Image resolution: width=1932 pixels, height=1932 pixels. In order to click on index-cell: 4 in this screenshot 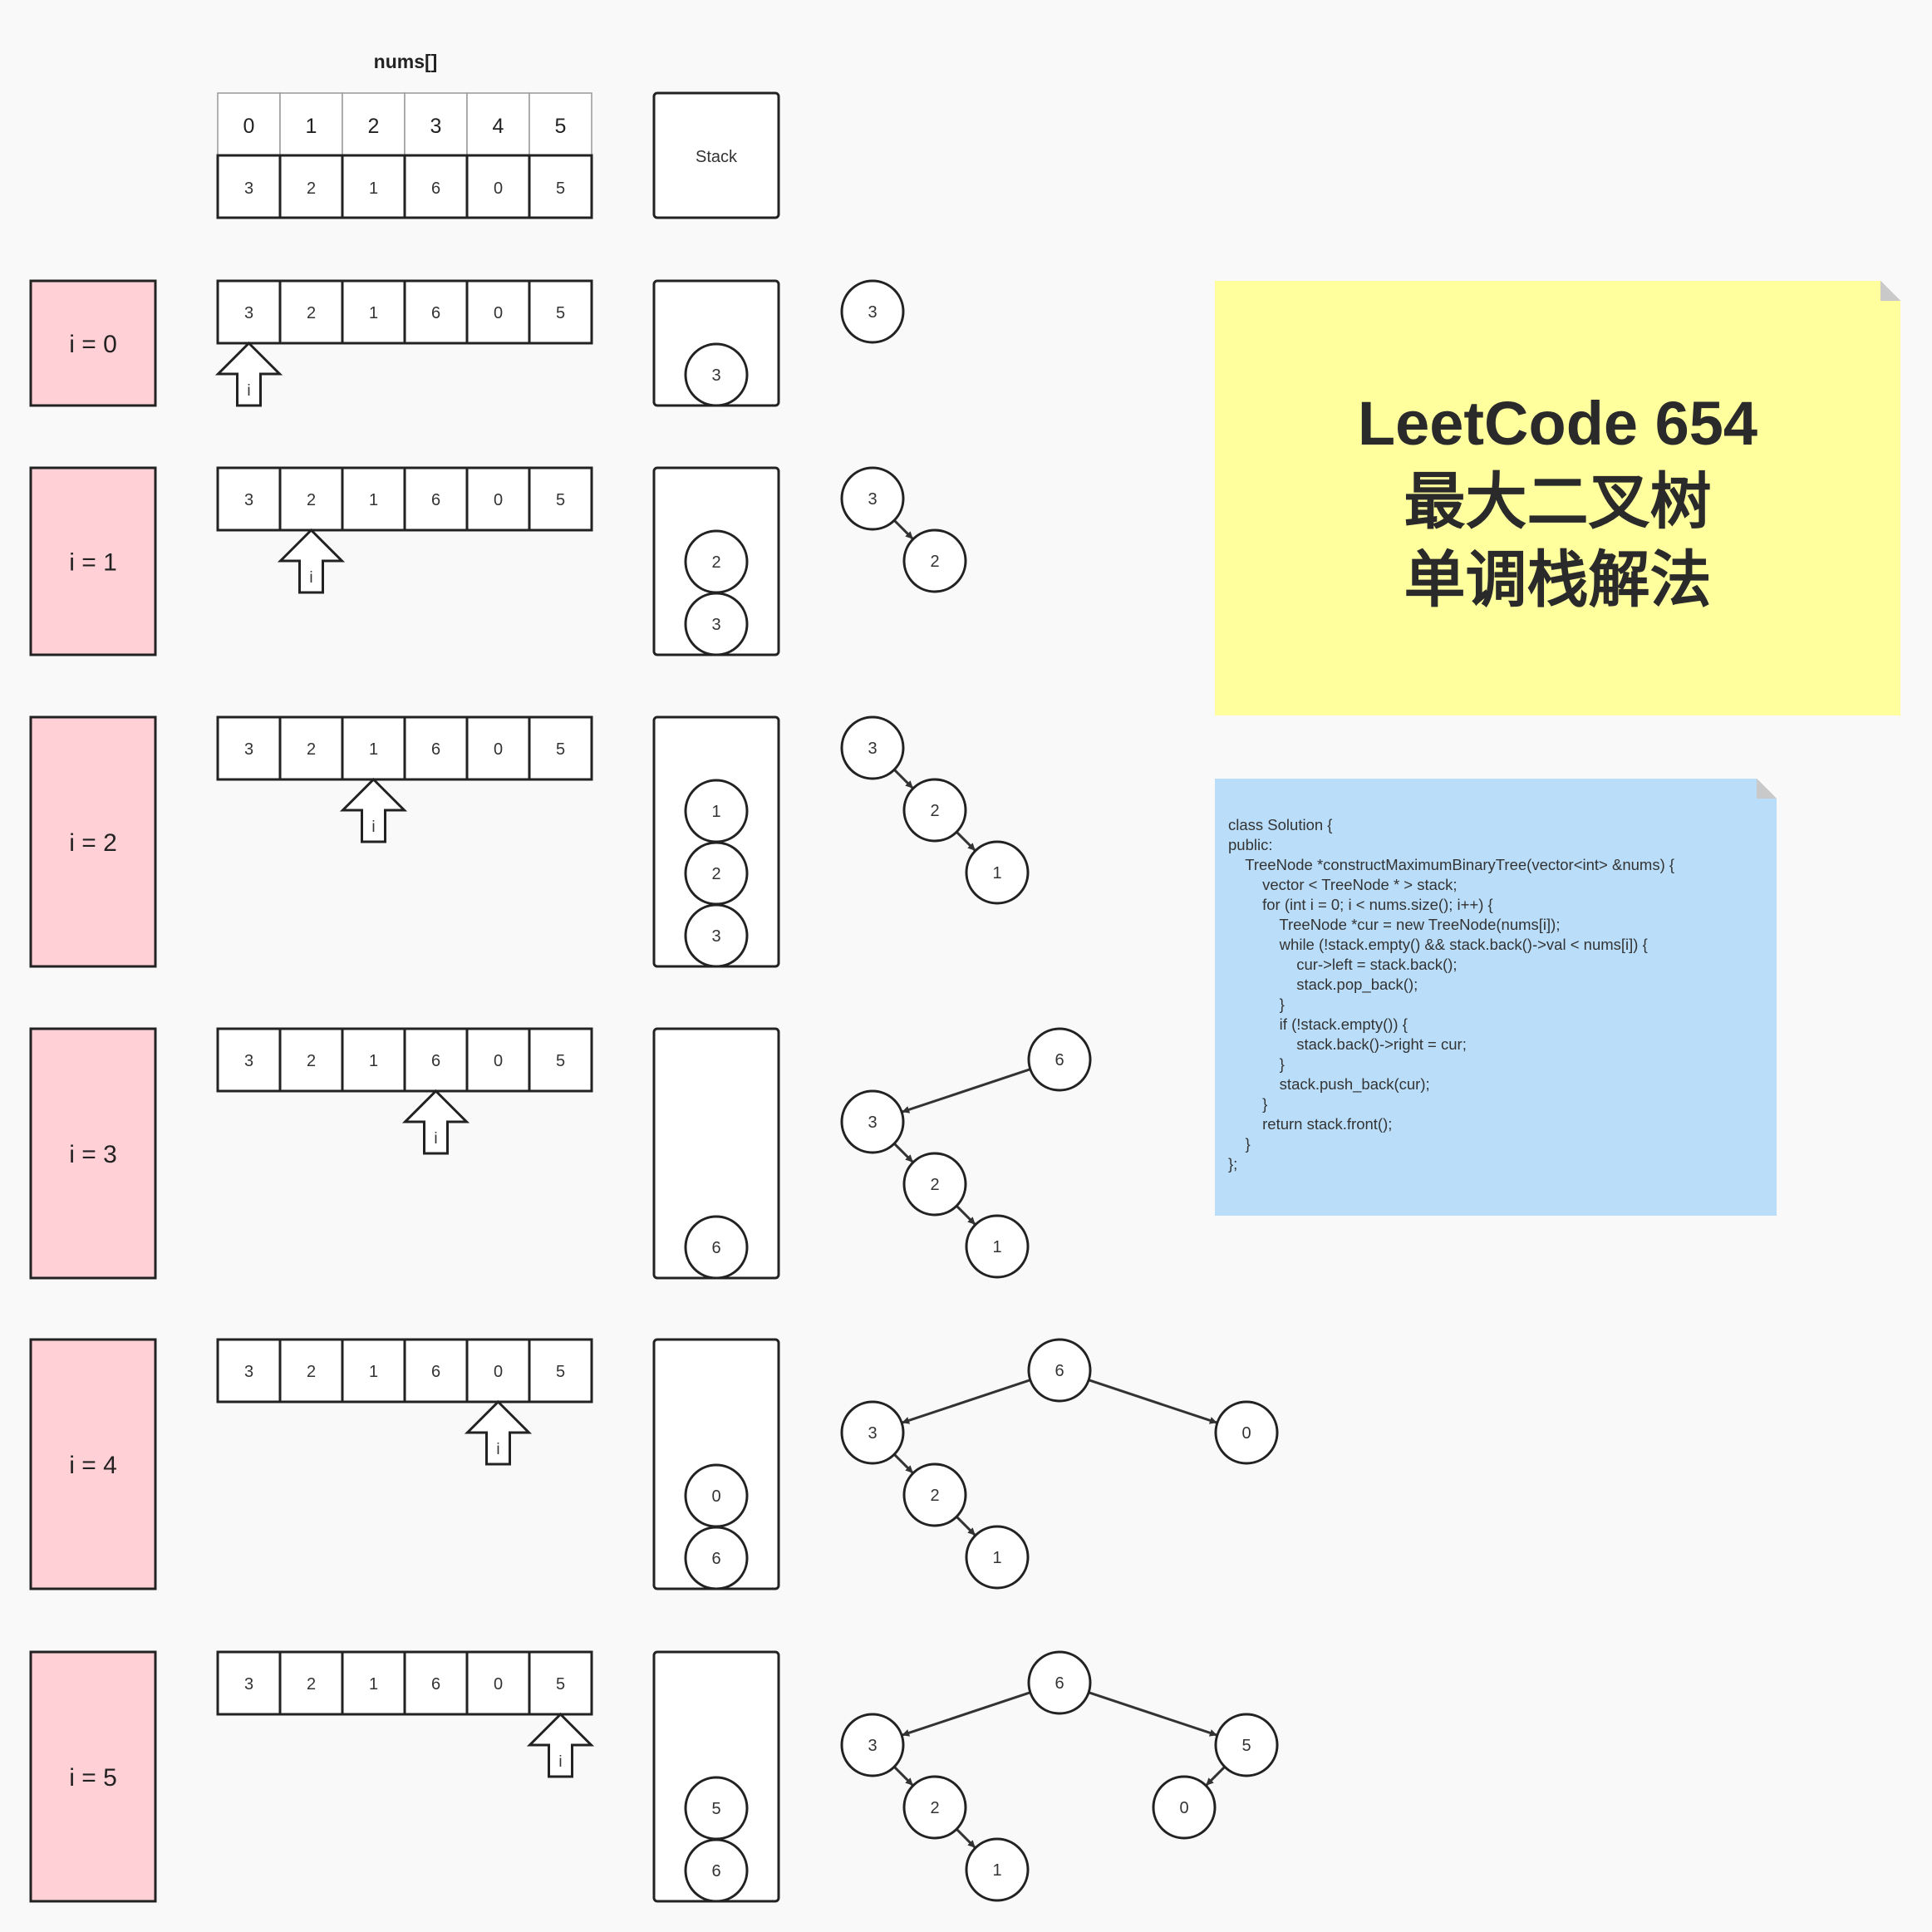, I will do `click(498, 124)`.